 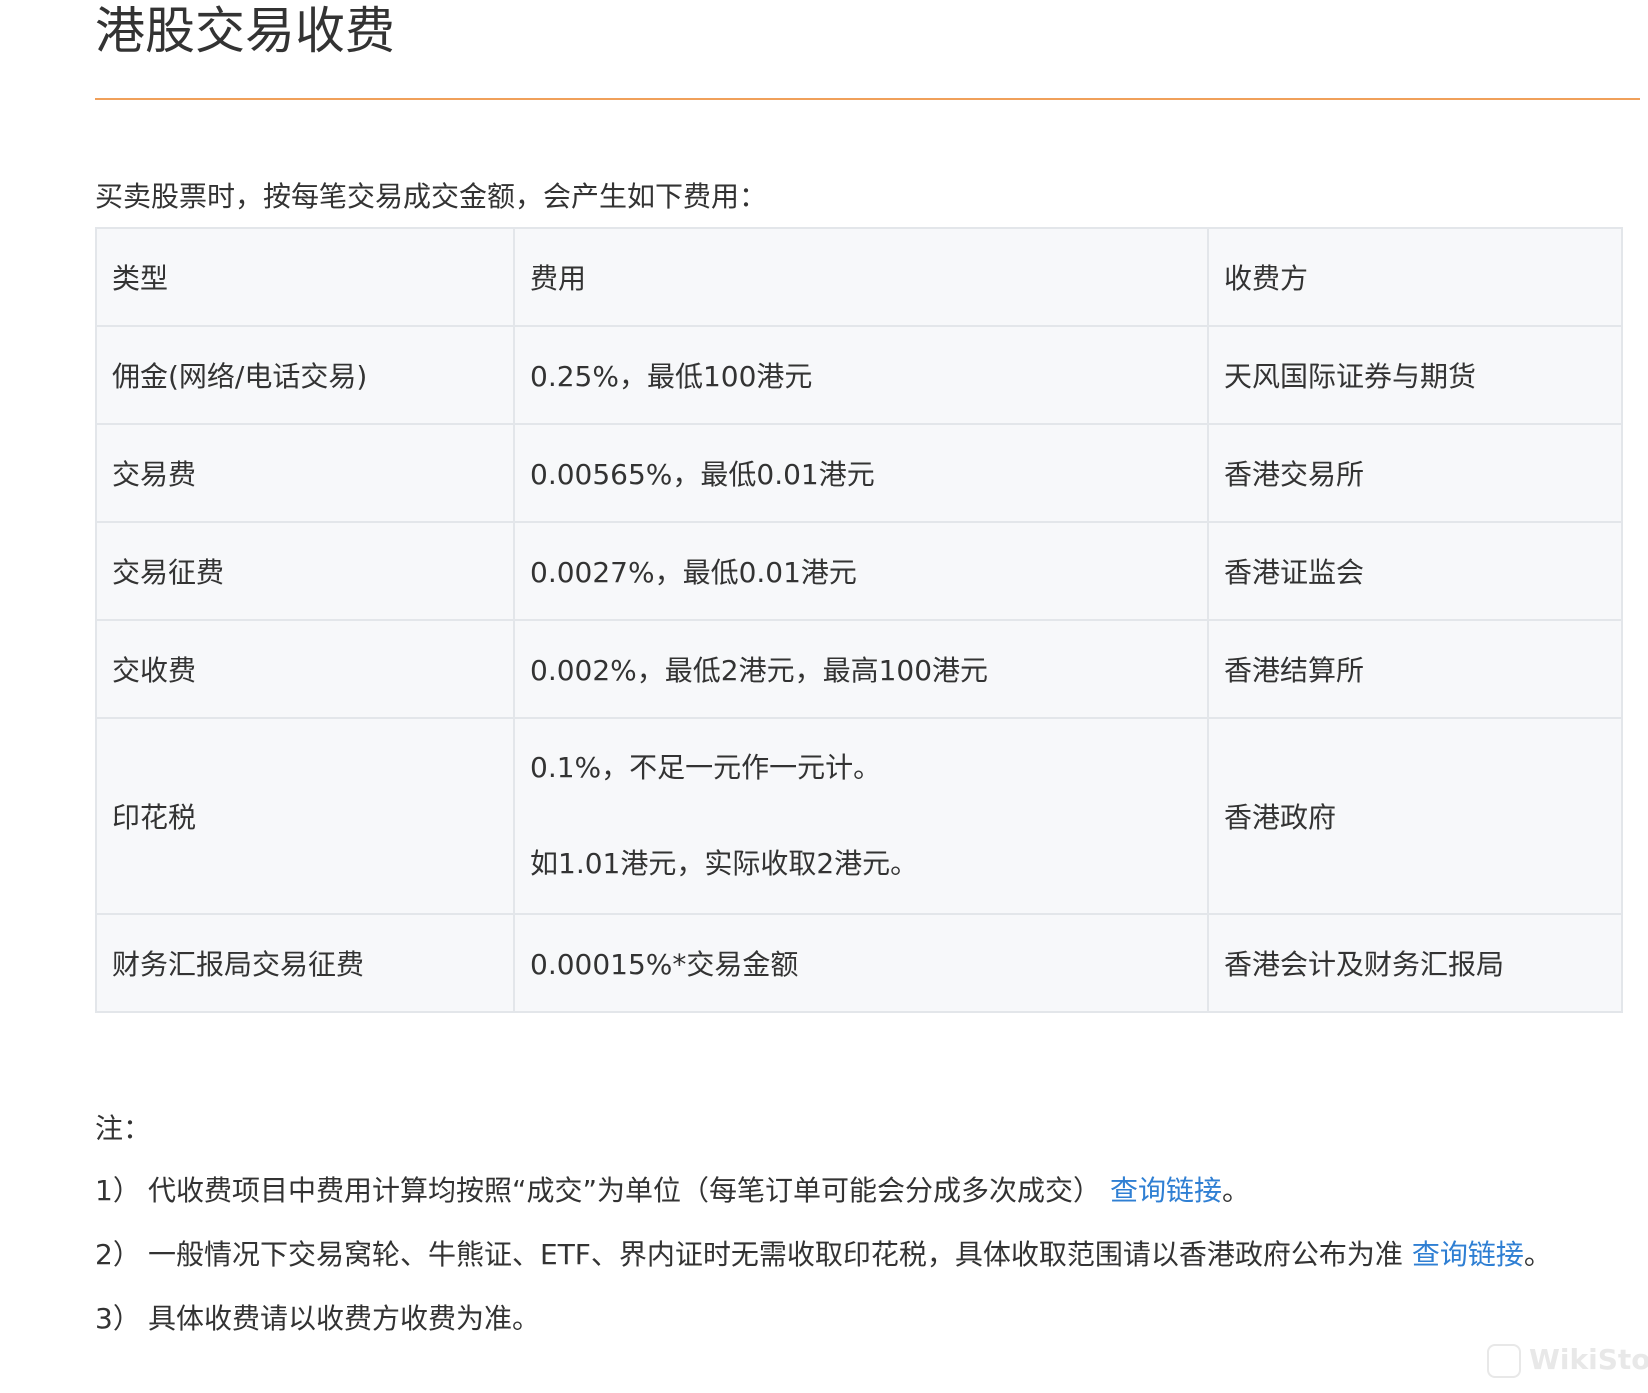 I want to click on table-row: 交易征费 0.0027%，最低0.01港元 香港证监会, so click(x=859, y=571).